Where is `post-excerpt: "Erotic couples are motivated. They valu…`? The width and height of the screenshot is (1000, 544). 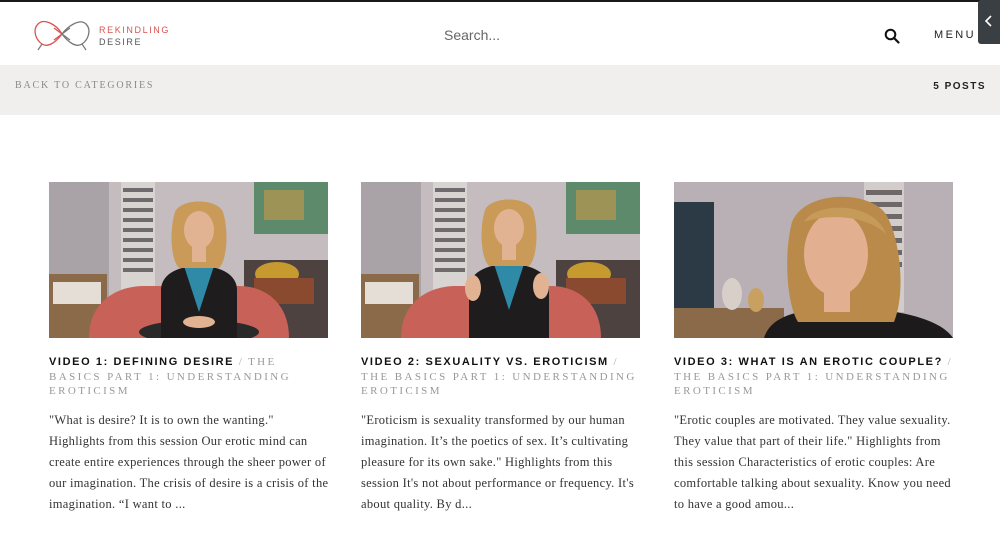 post-excerpt: "Erotic couples are motivated. They valu… is located at coordinates (812, 461).